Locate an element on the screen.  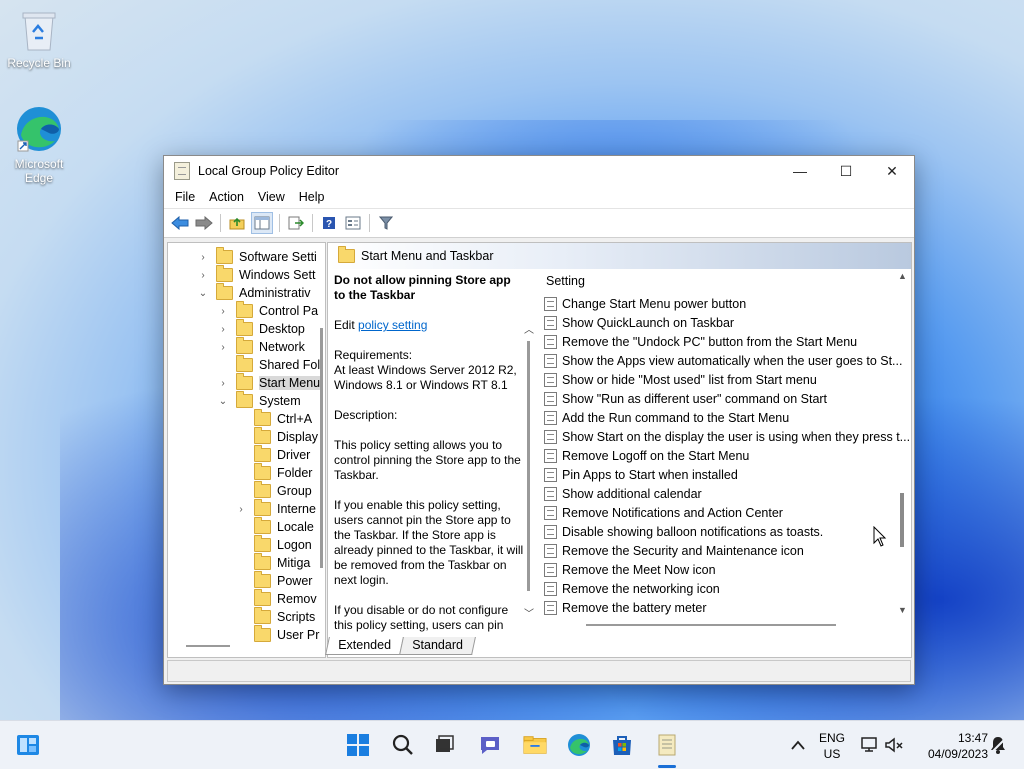
menu-action: Action is located at coordinates (226, 197).